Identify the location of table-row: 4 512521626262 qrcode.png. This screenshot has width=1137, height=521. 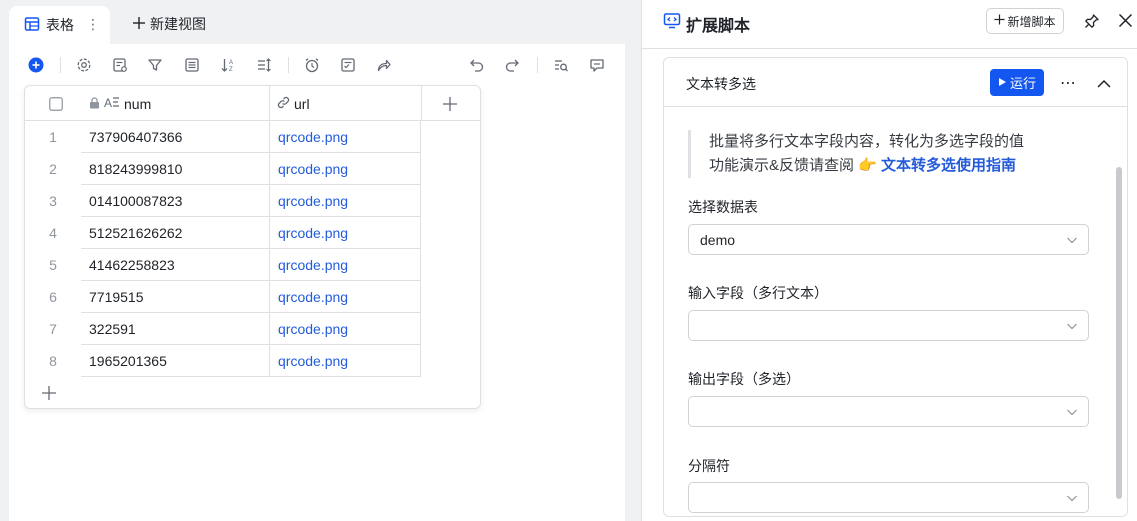
(252, 233).